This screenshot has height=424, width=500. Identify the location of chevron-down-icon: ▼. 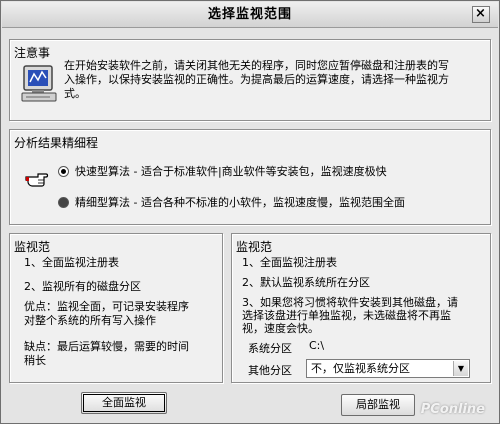
(460, 368).